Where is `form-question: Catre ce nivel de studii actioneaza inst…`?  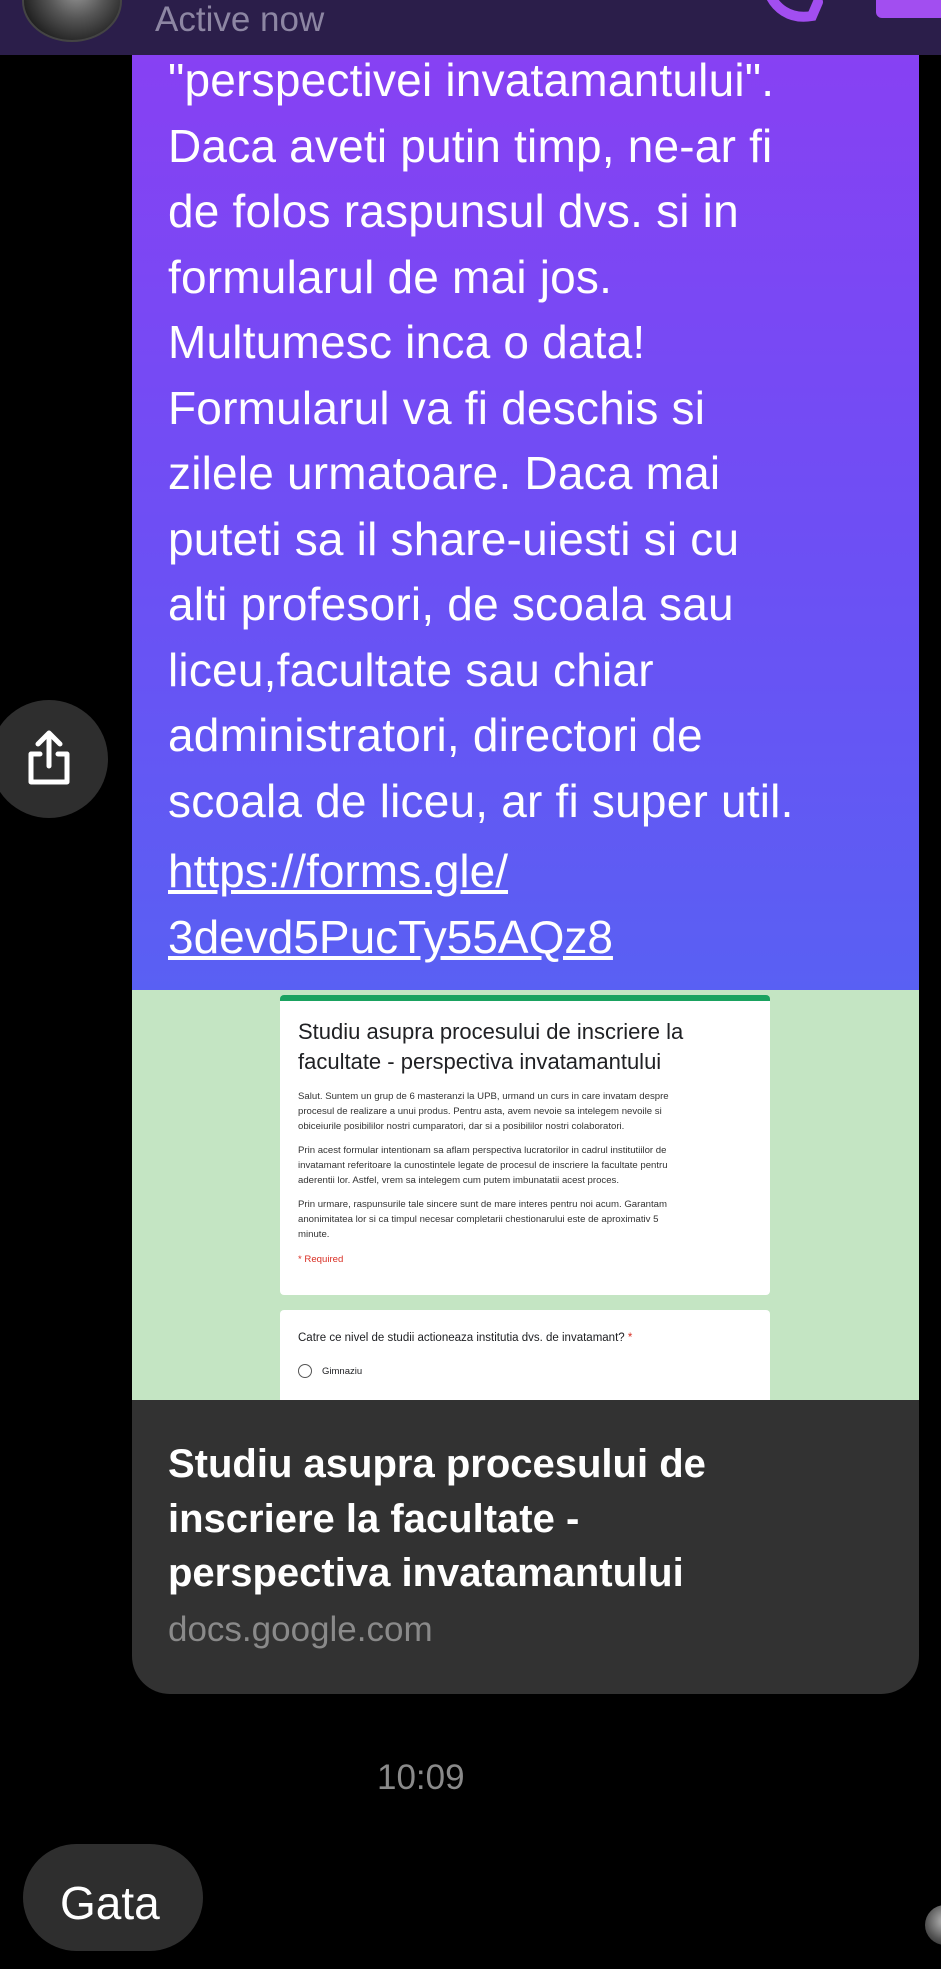 form-question: Catre ce nivel de studii actioneaza inst… is located at coordinates (465, 1338).